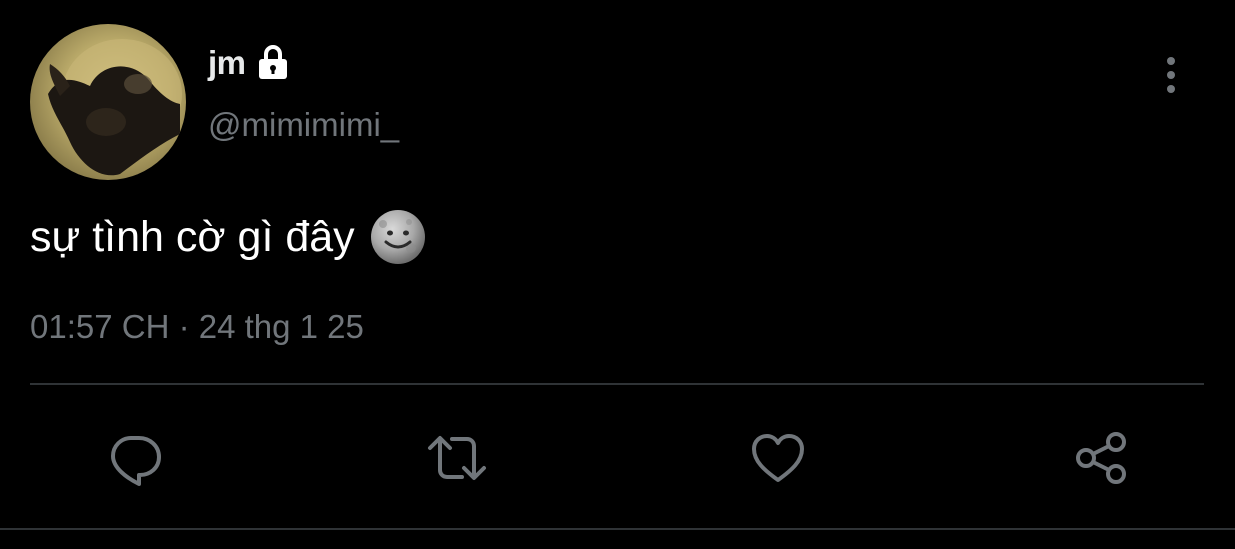 This screenshot has height=549, width=1235. Describe the element at coordinates (273, 63) in the screenshot. I see `lock-icon` at that location.